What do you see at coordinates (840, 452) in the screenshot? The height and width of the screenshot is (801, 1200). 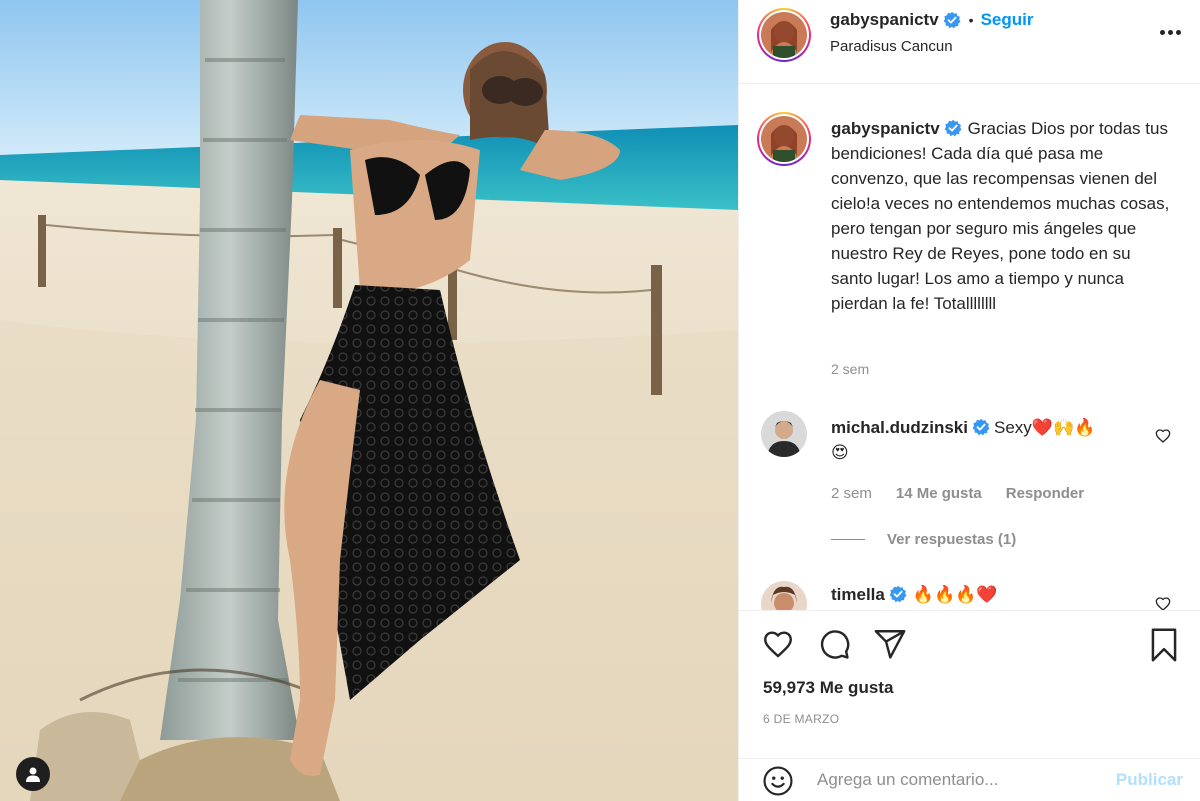 I see `comment-emoji-line2: 😍` at bounding box center [840, 452].